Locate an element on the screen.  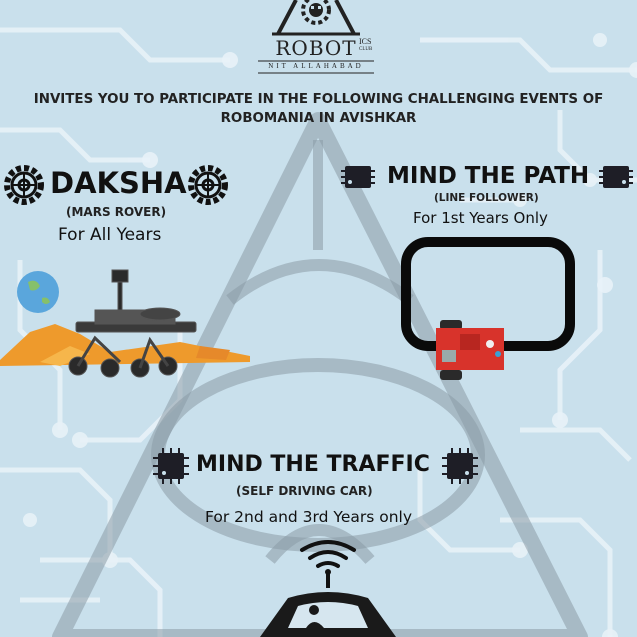
logo-suffix: ICS CLUB is located at coordinates (365, 46).